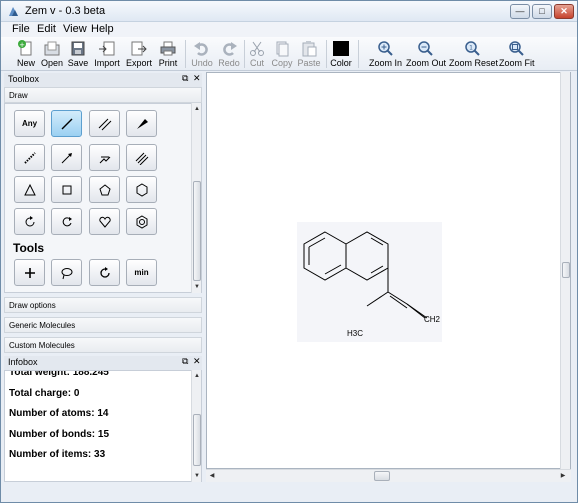  I want to click on undo-button: Undo, so click(202, 54).